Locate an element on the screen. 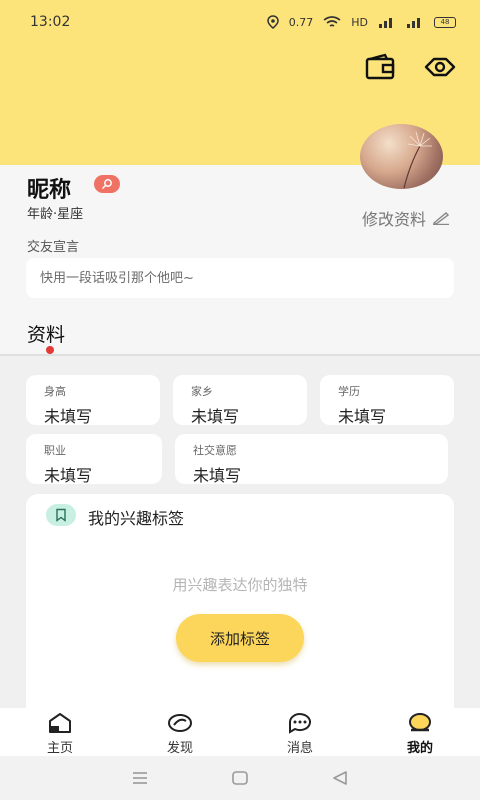  status-icons: 0.77 HD 48 is located at coordinates (361, 22).